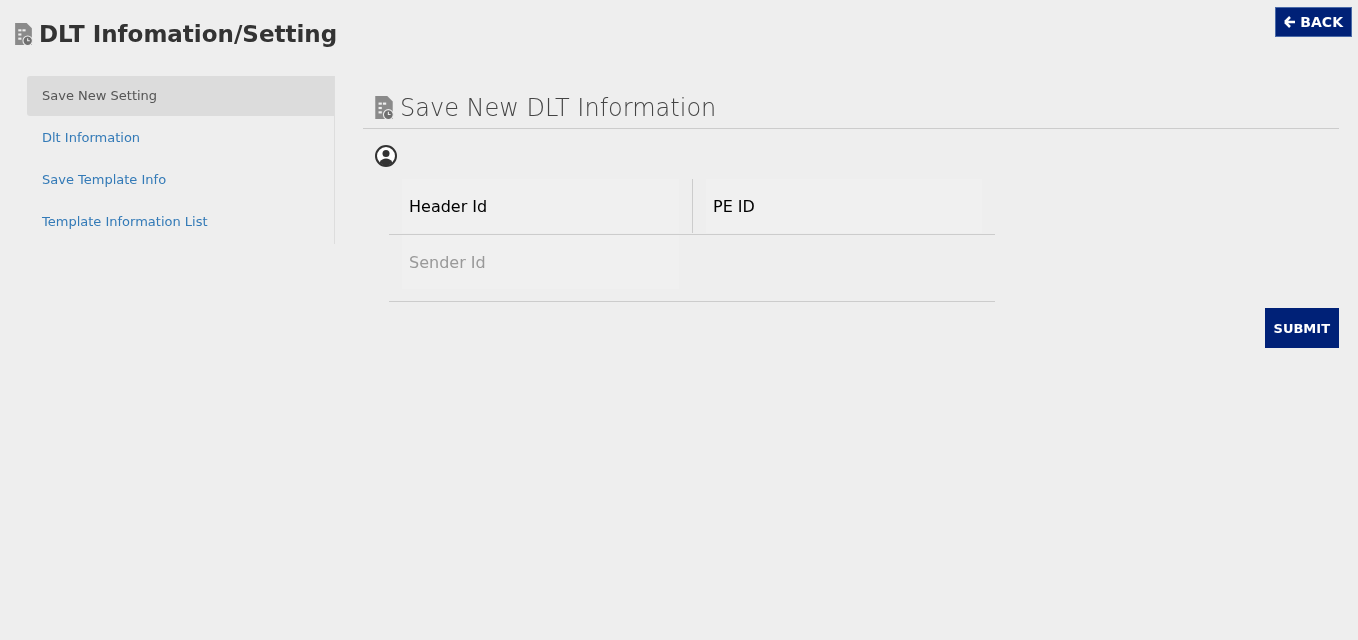  I want to click on form-title: Save New DLT Information, so click(558, 108).